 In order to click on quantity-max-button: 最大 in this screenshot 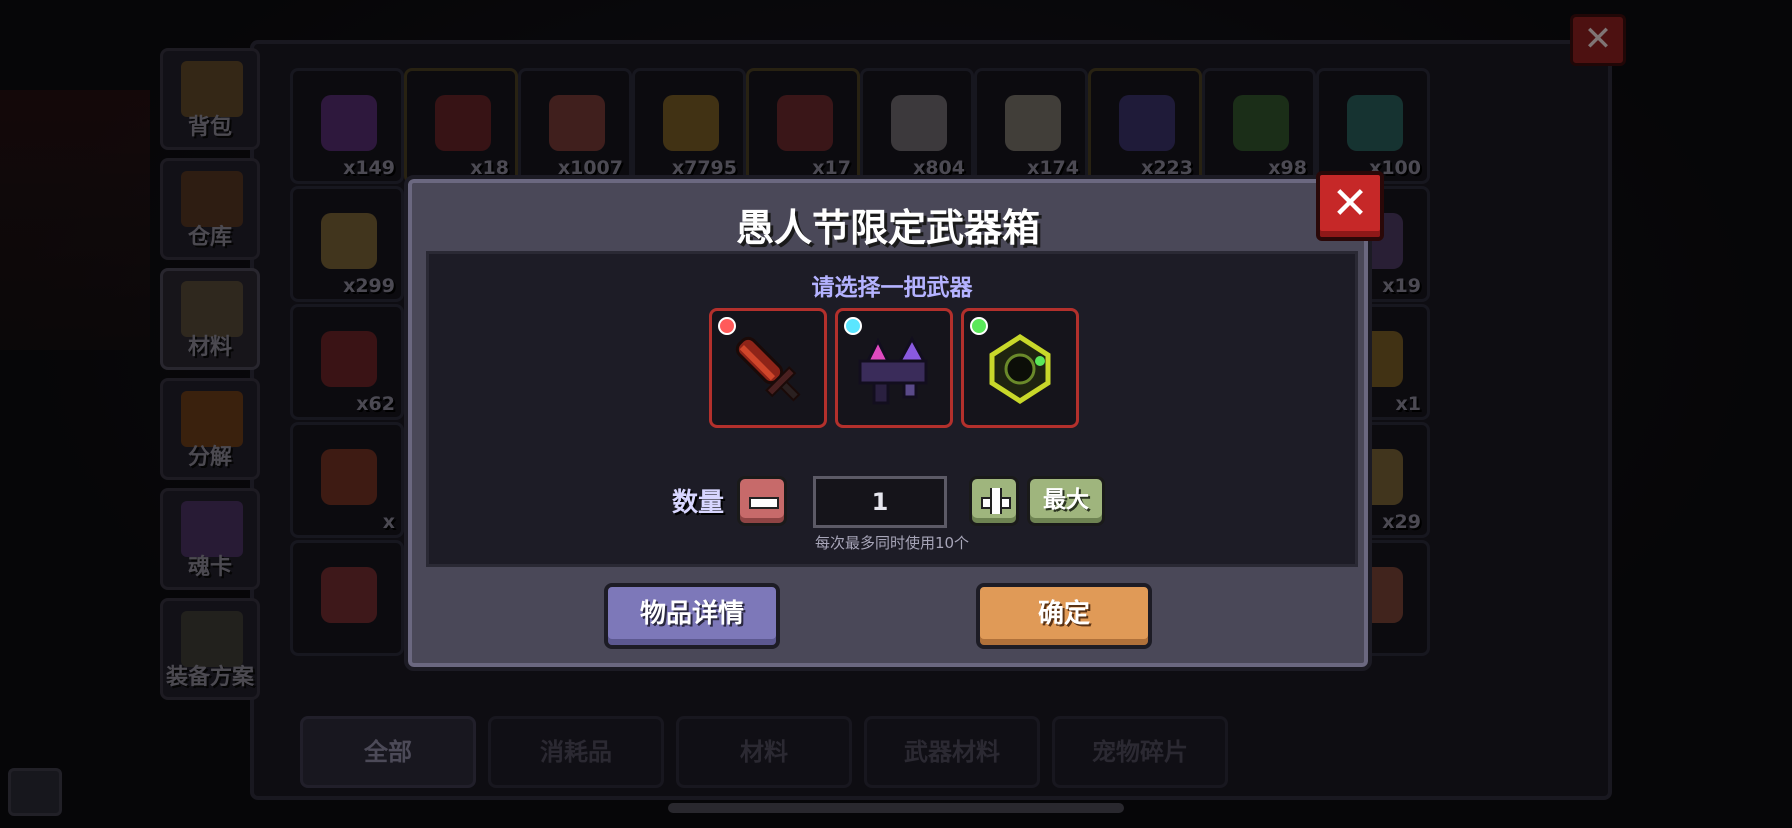, I will do `click(1066, 501)`.